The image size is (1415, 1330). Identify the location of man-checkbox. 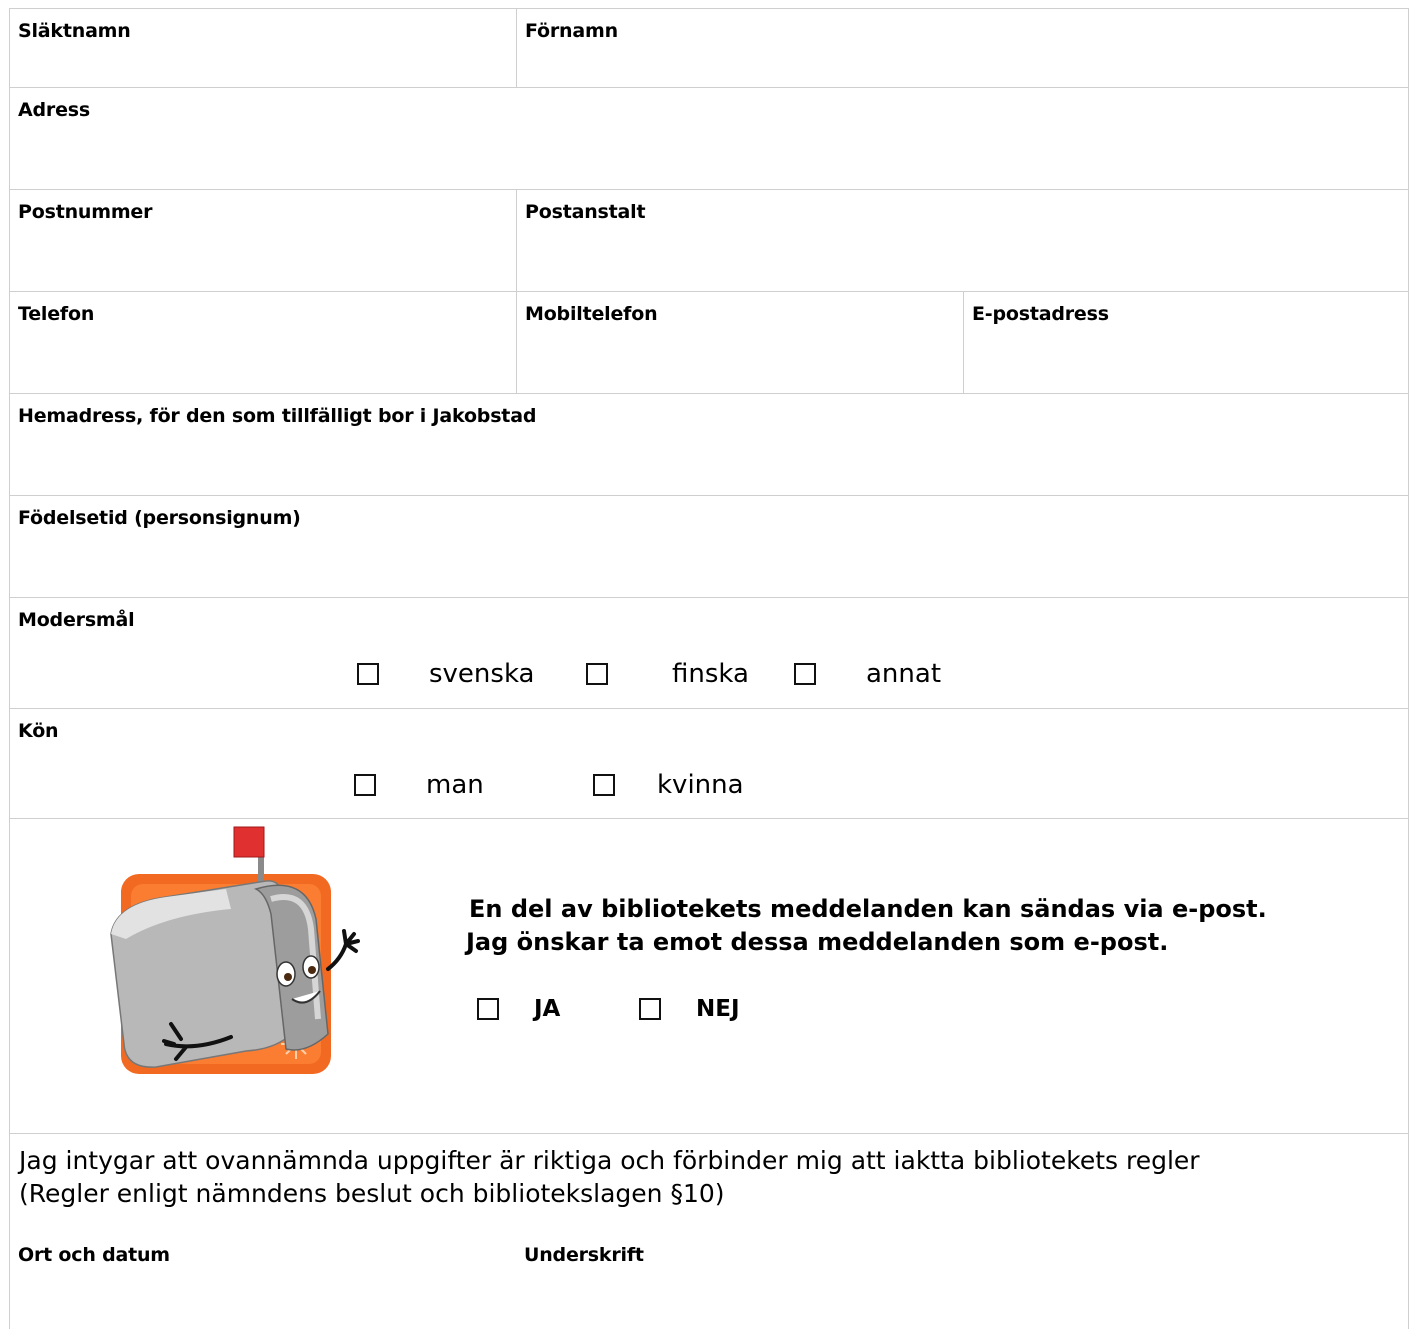
(365, 785).